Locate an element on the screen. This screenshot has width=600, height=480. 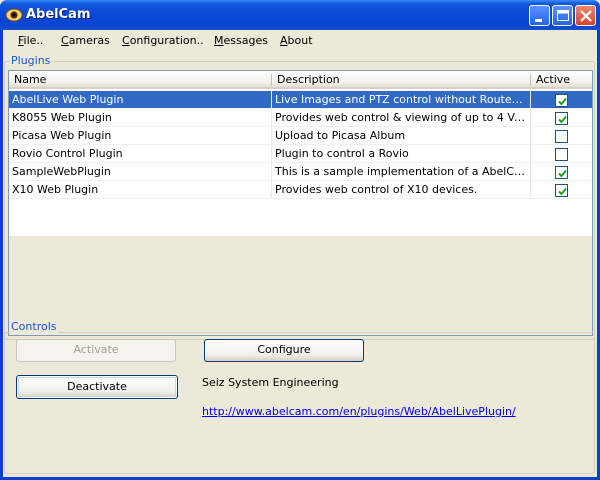
menu-file-label: ile.. is located at coordinates (33, 40).